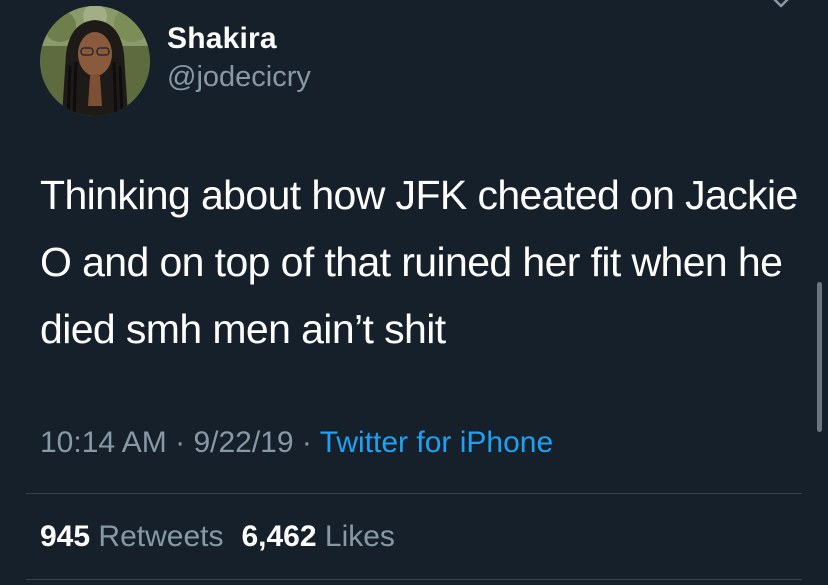 Image resolution: width=828 pixels, height=585 pixels. What do you see at coordinates (222, 39) in the screenshot?
I see `display-name: Shakira` at bounding box center [222, 39].